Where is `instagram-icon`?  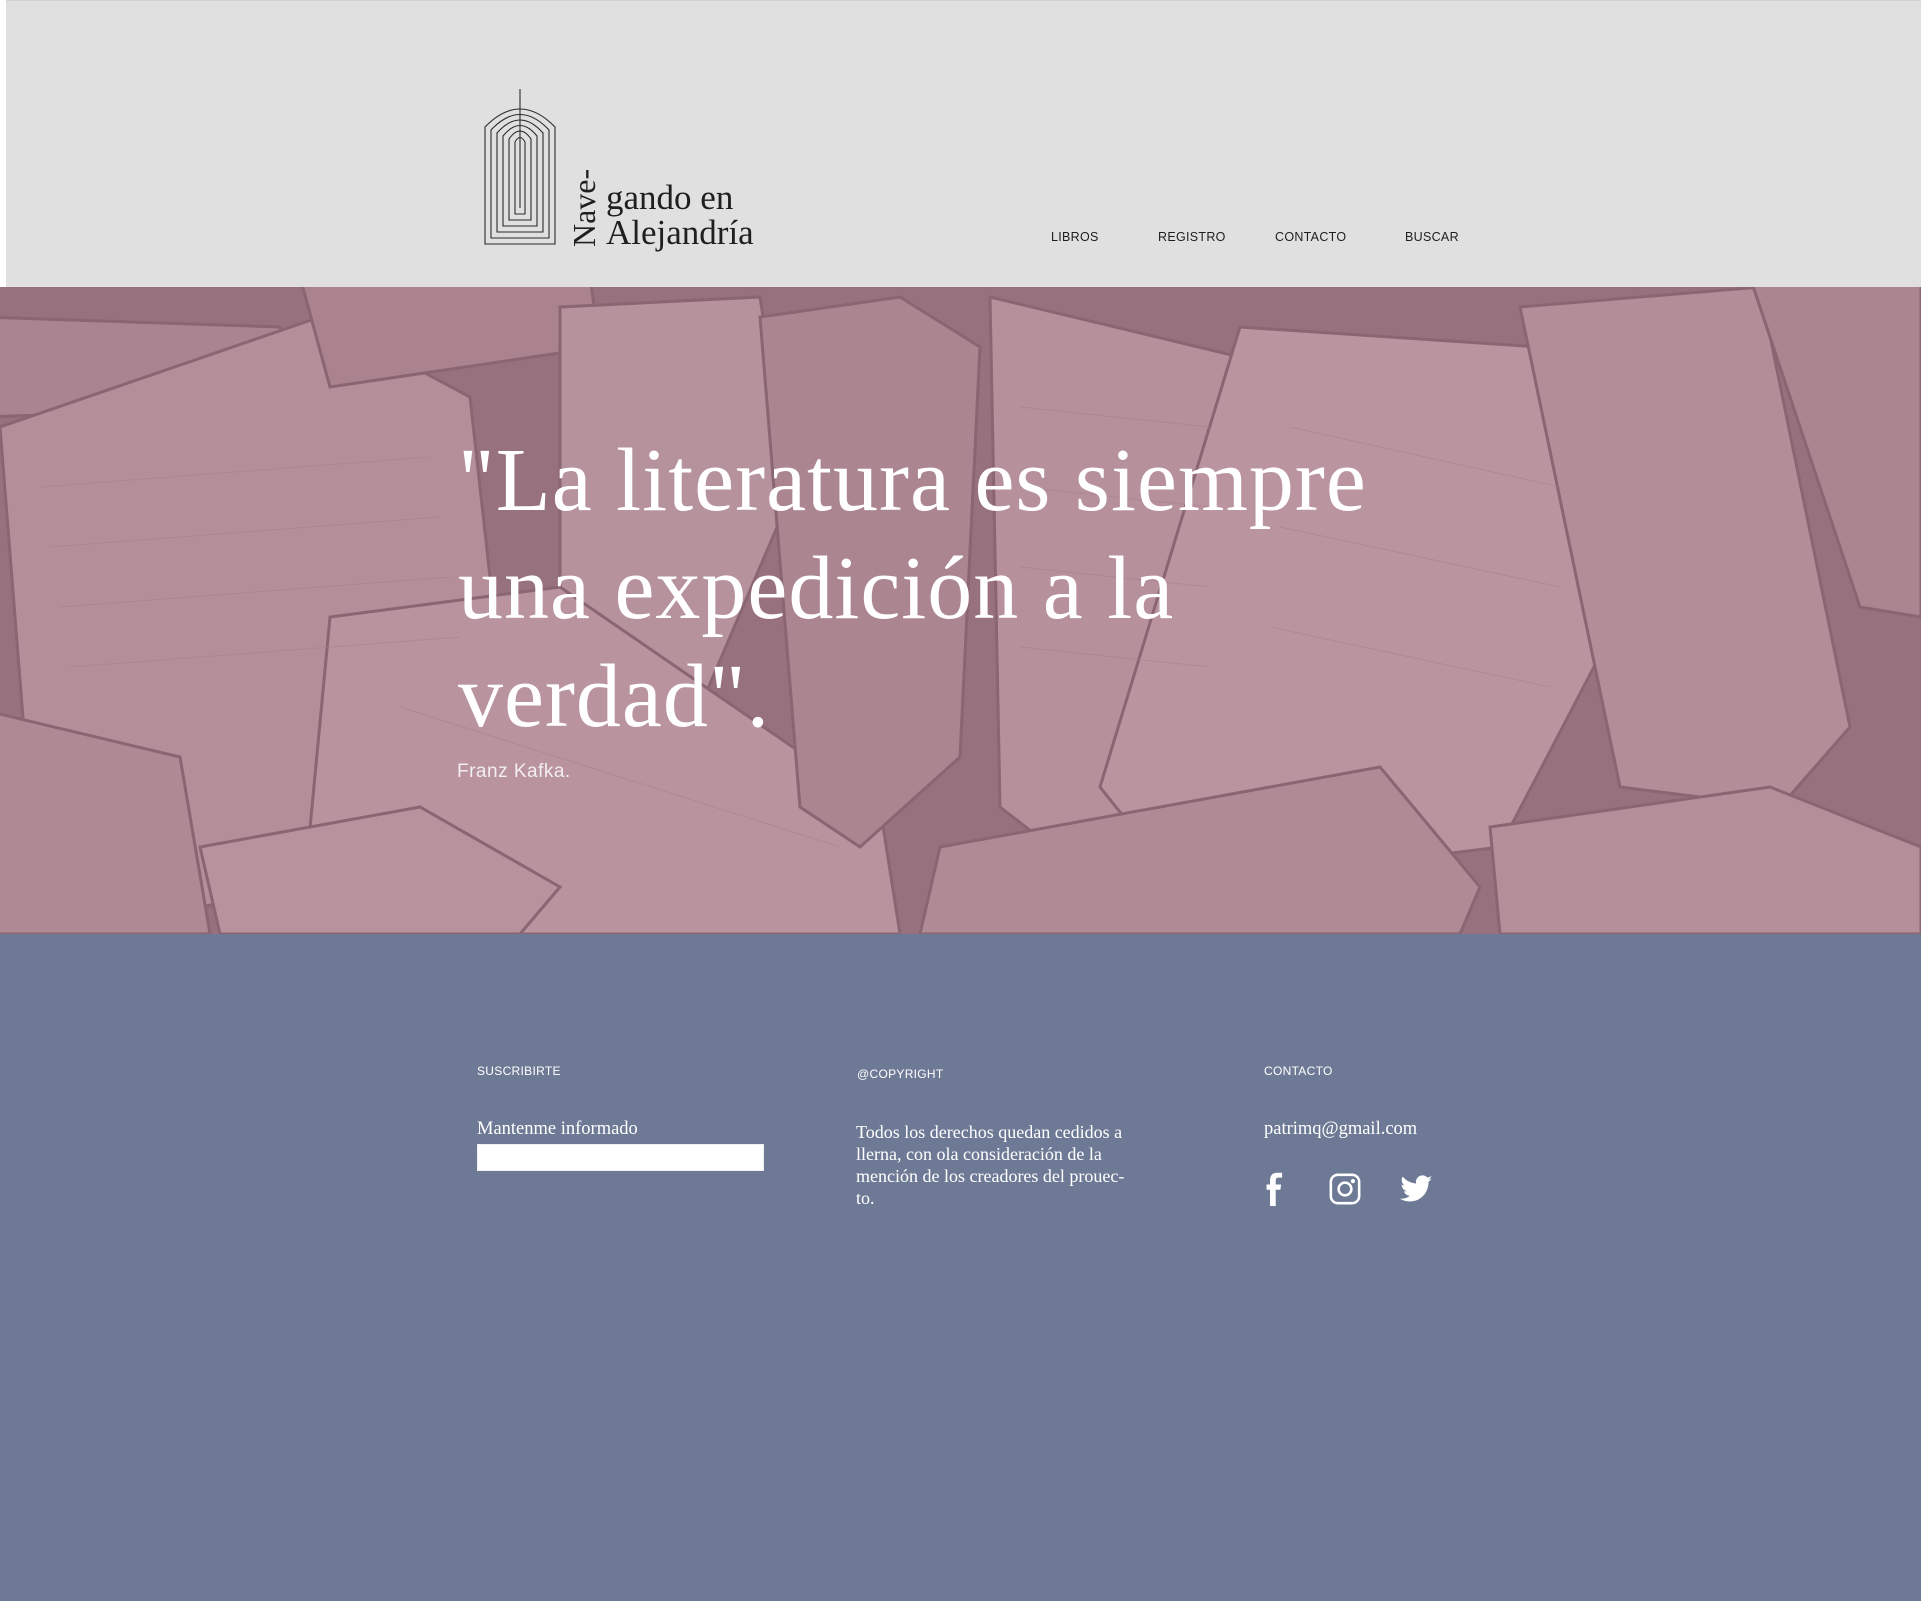
instagram-icon is located at coordinates (1345, 1189).